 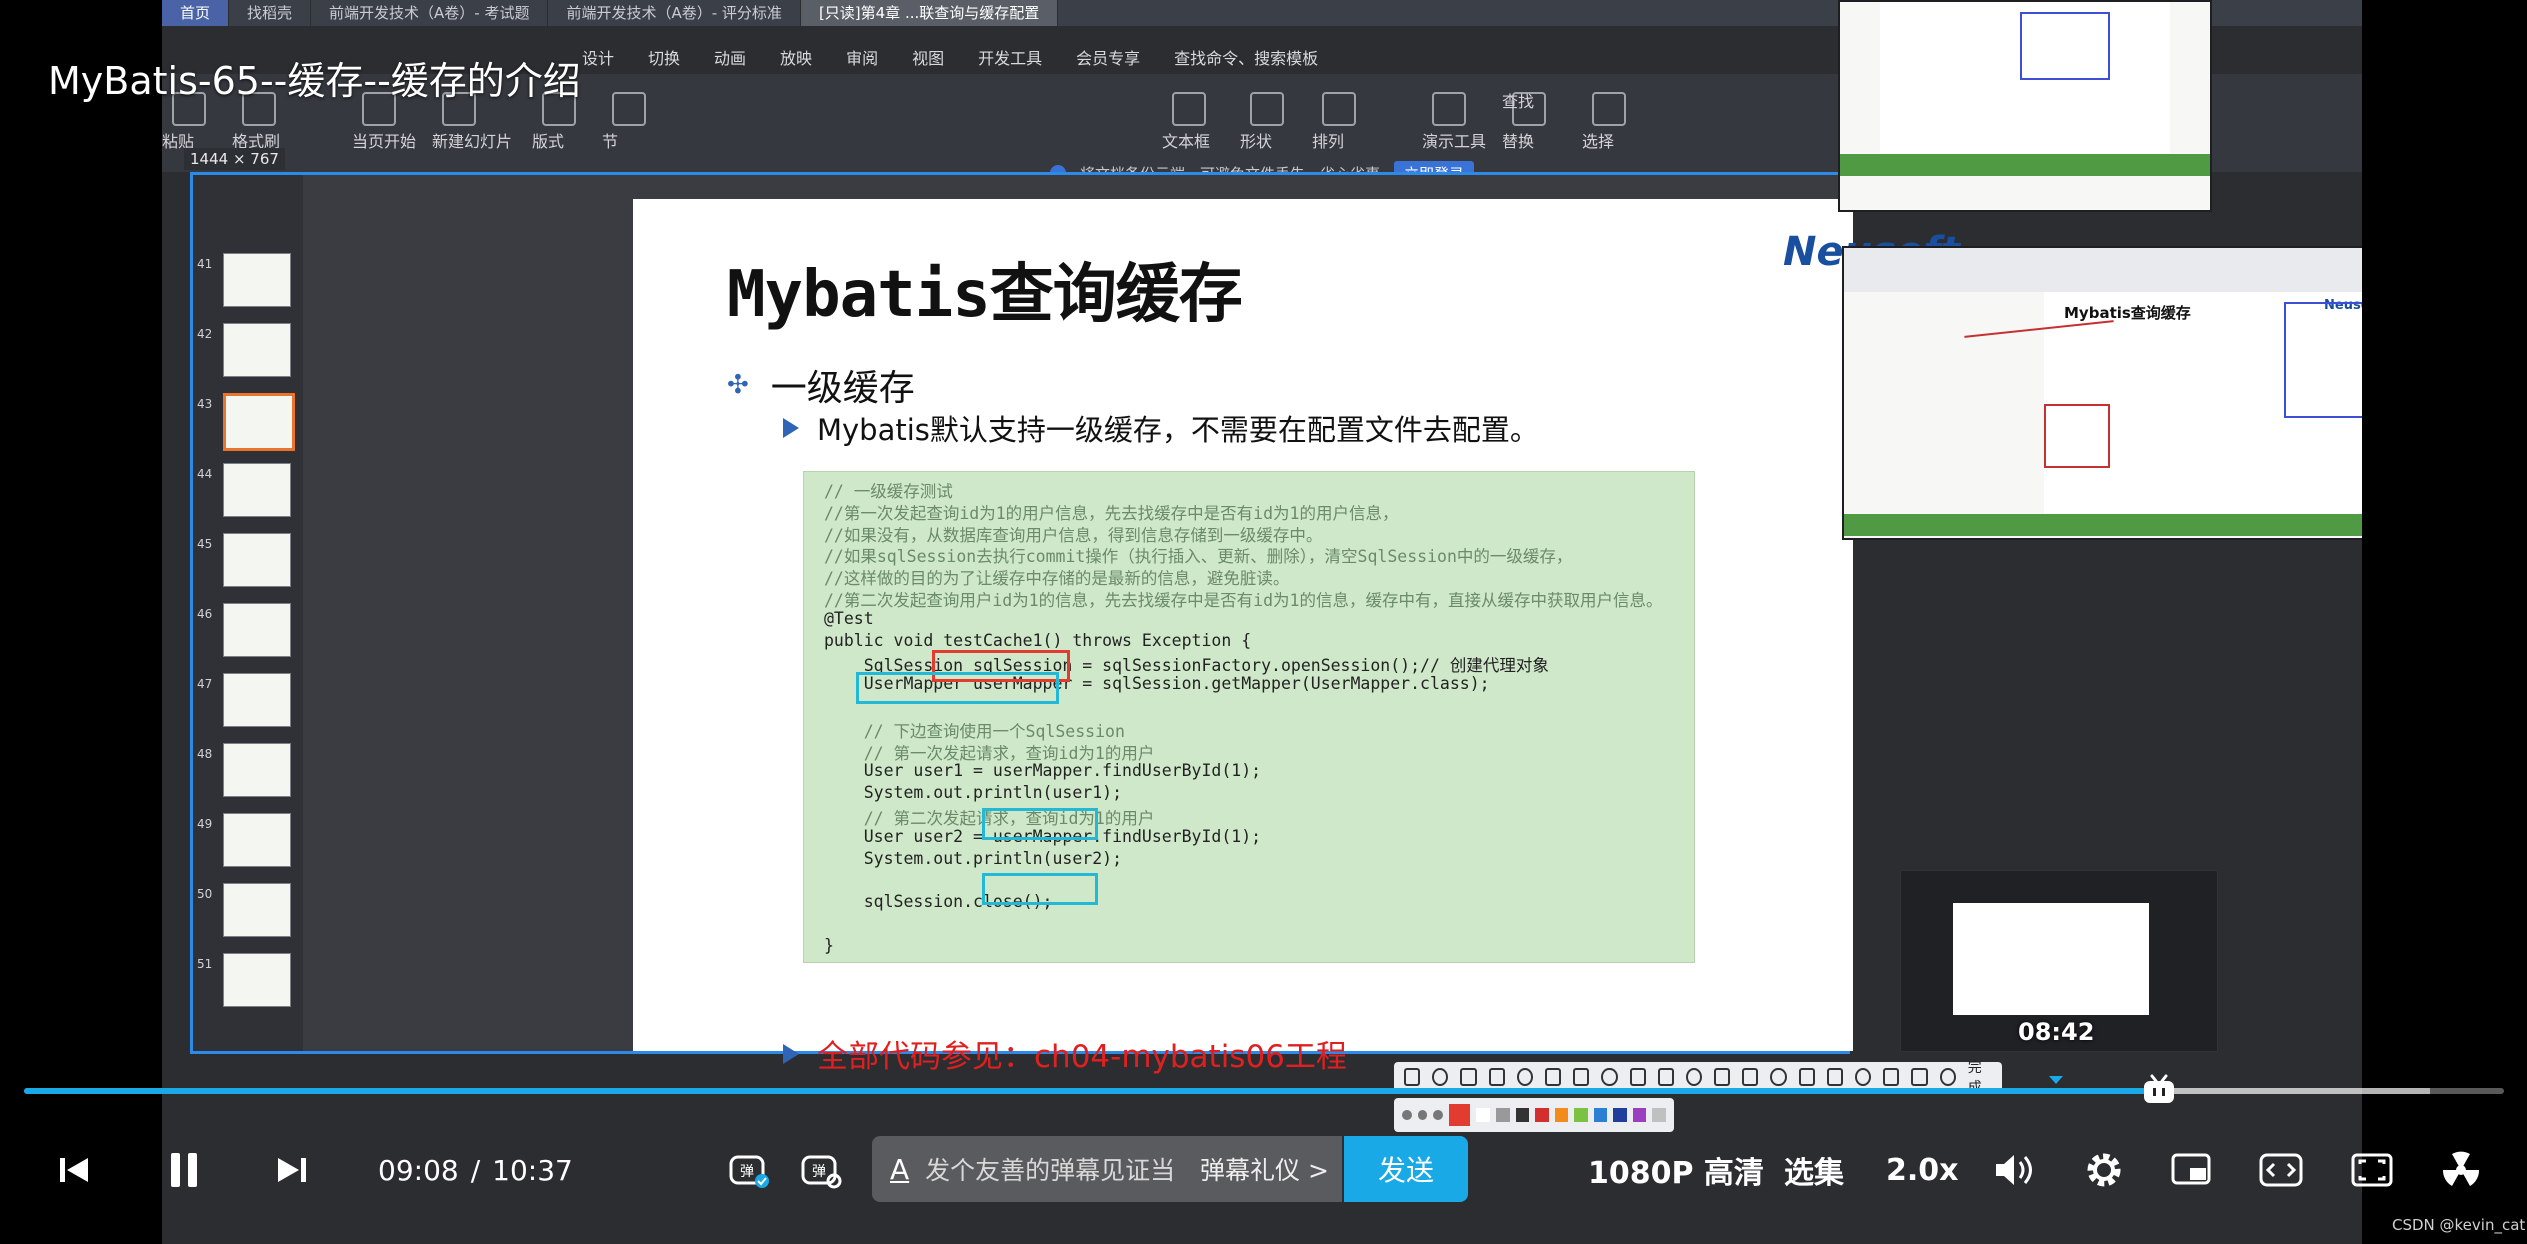 I want to click on wps-tab: [只读]第4章 ...联查询与缓存配置, so click(x=929, y=13).